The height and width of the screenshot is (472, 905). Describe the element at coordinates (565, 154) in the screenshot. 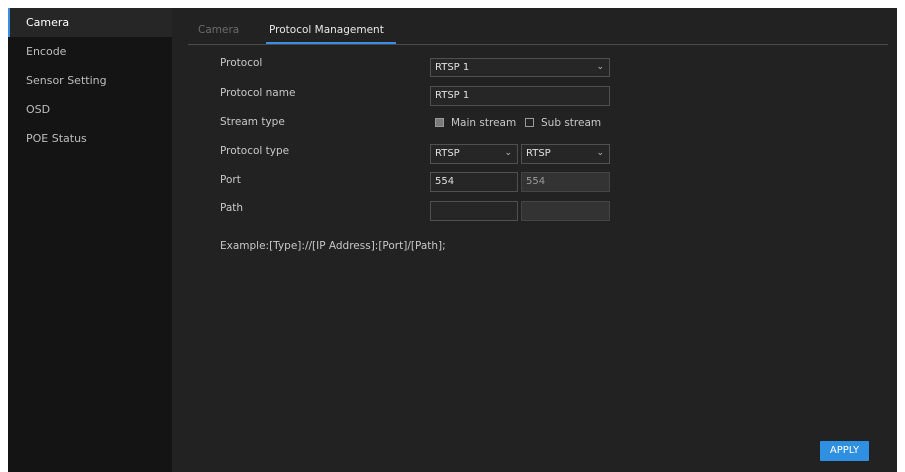

I see `protocol-type-sub-select: RTSP ⌄` at that location.